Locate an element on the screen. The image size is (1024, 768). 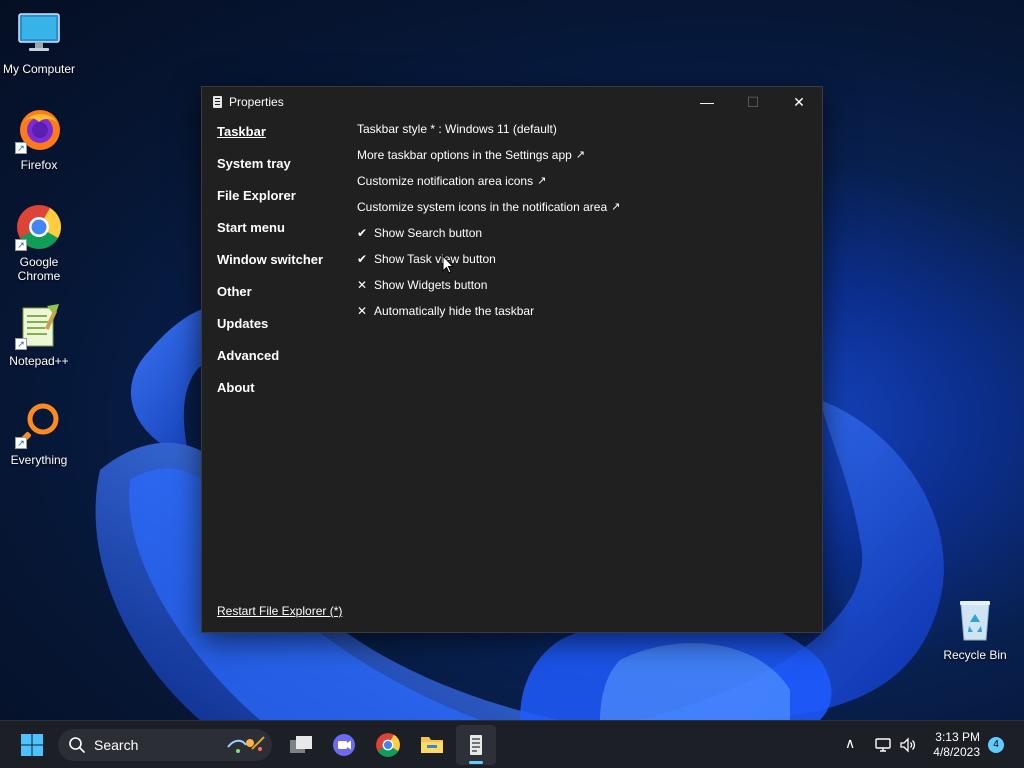
desktop-icon-everything: ↗ Everything is located at coordinates (39, 434).